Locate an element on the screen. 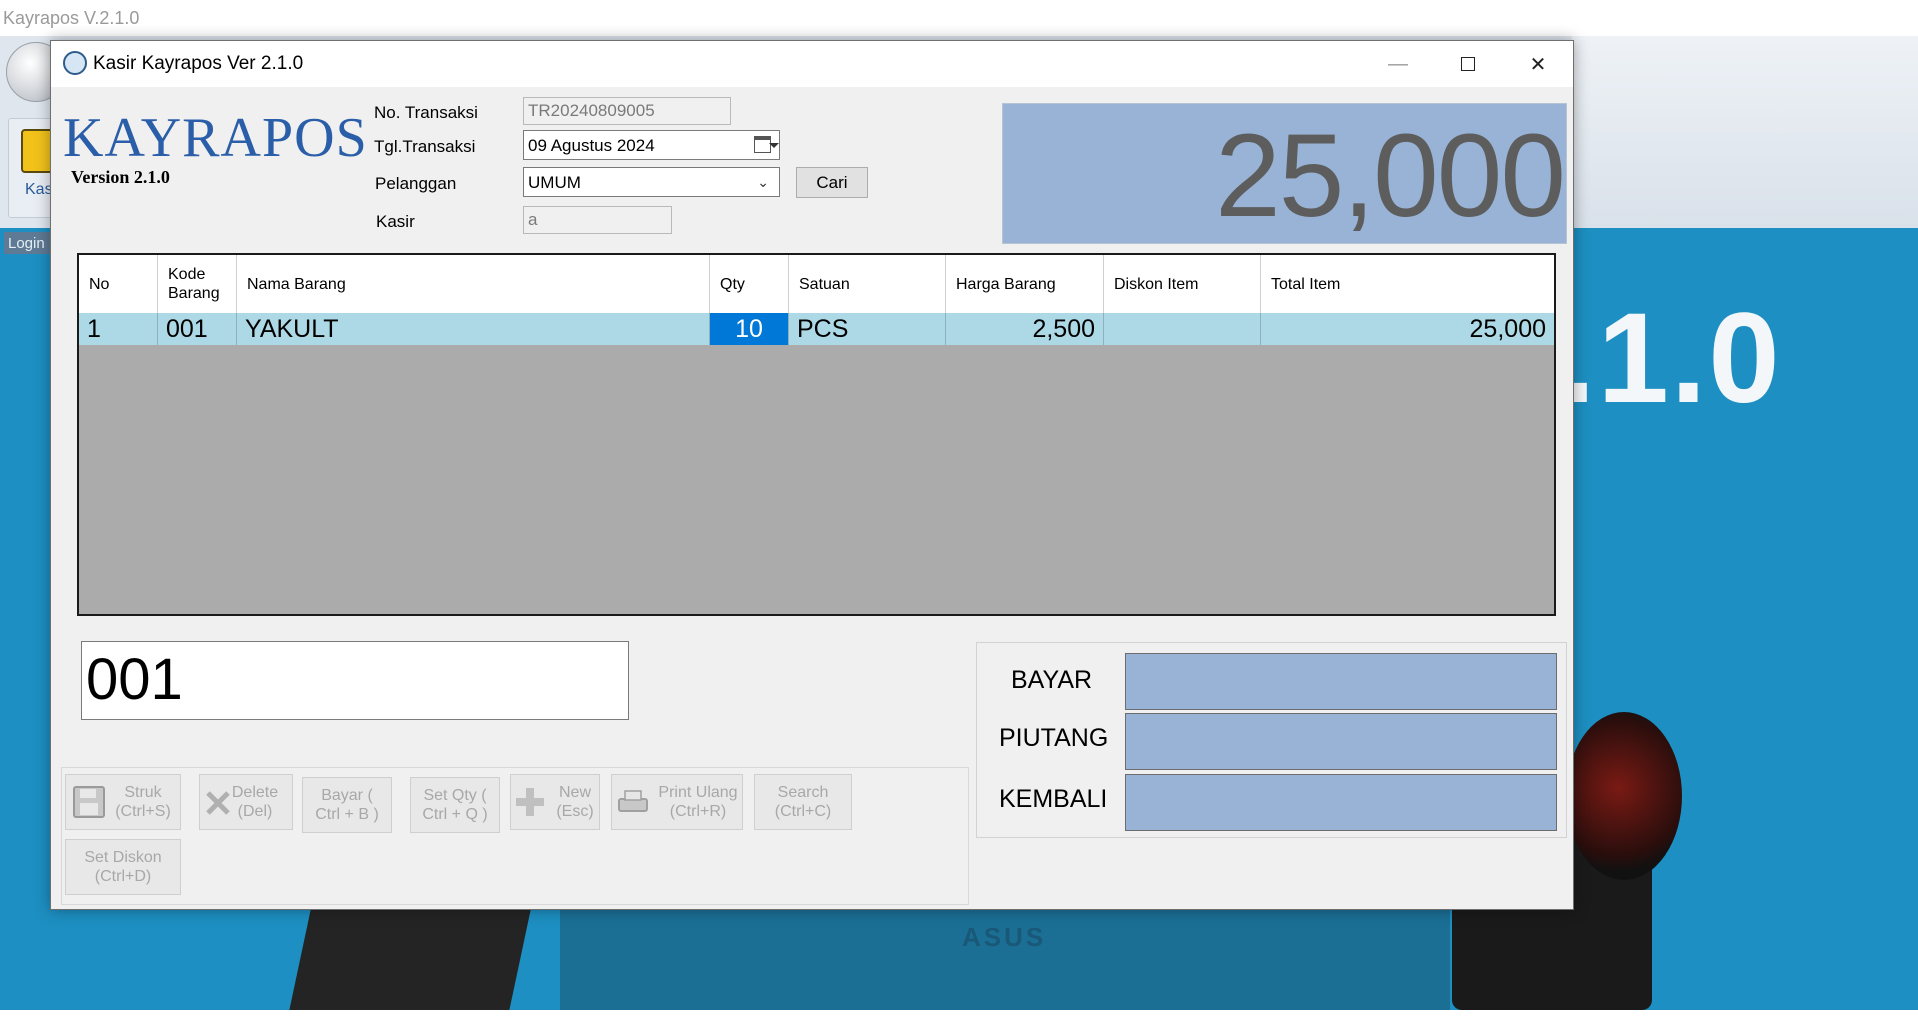  logo-version: Version 2.1.0 is located at coordinates (120, 177).